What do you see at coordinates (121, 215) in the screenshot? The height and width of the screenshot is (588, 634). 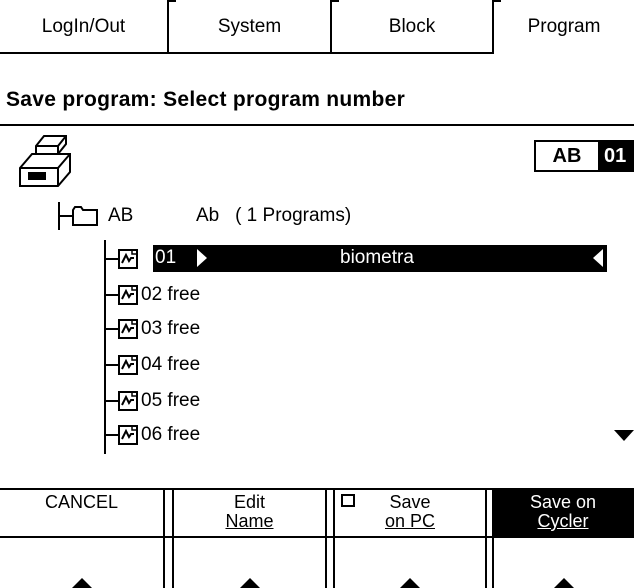 I see `folder-name: AB` at bounding box center [121, 215].